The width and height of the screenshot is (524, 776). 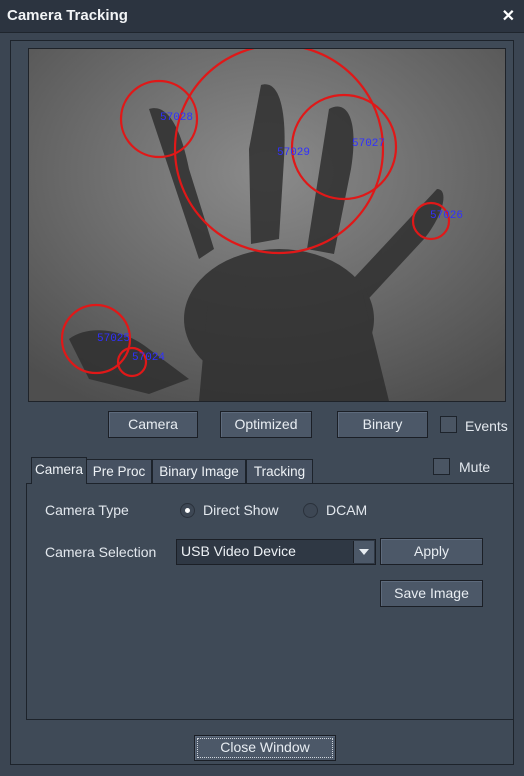 What do you see at coordinates (148, 358) in the screenshot?
I see `blob-label: 57024` at bounding box center [148, 358].